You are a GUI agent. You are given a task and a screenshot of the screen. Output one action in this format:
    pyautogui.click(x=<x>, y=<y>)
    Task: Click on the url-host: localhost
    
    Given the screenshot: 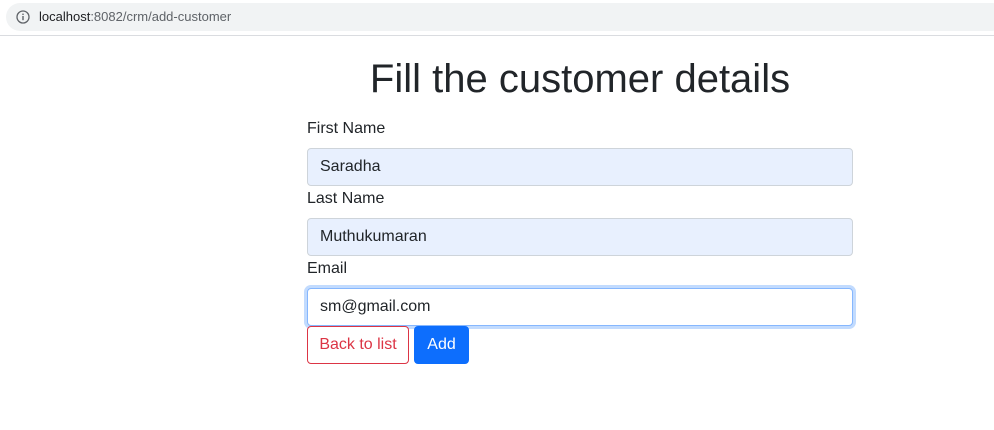 What is the action you would take?
    pyautogui.click(x=65, y=16)
    